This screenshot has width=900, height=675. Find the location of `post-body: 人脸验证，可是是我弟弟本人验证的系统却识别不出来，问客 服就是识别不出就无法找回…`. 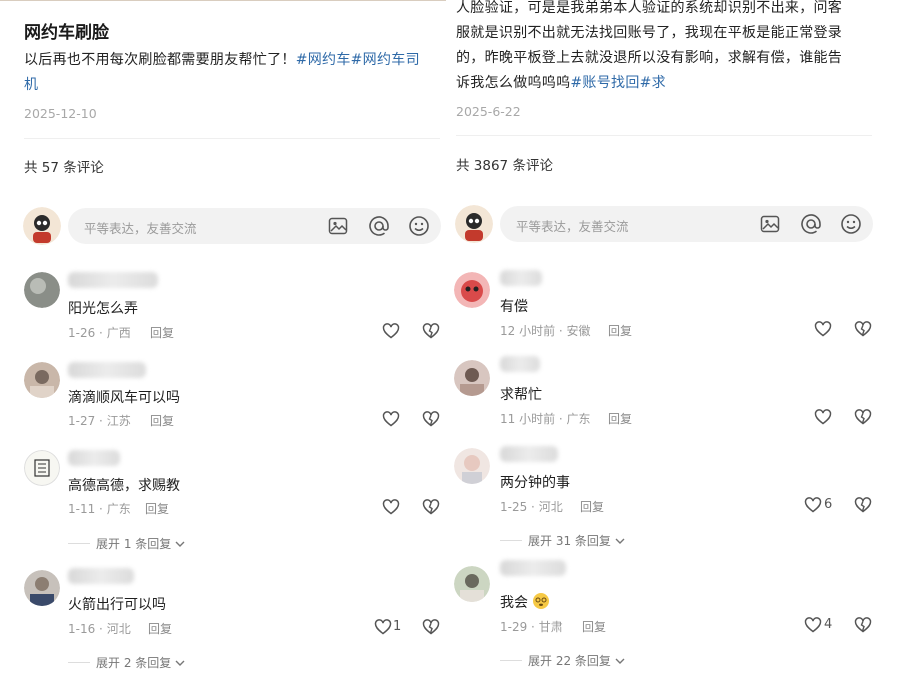

post-body: 人脸验证，可是是我弟弟本人验证的系统却识别不出来，问客 服就是识别不出就无法找回… is located at coordinates (676, 48).